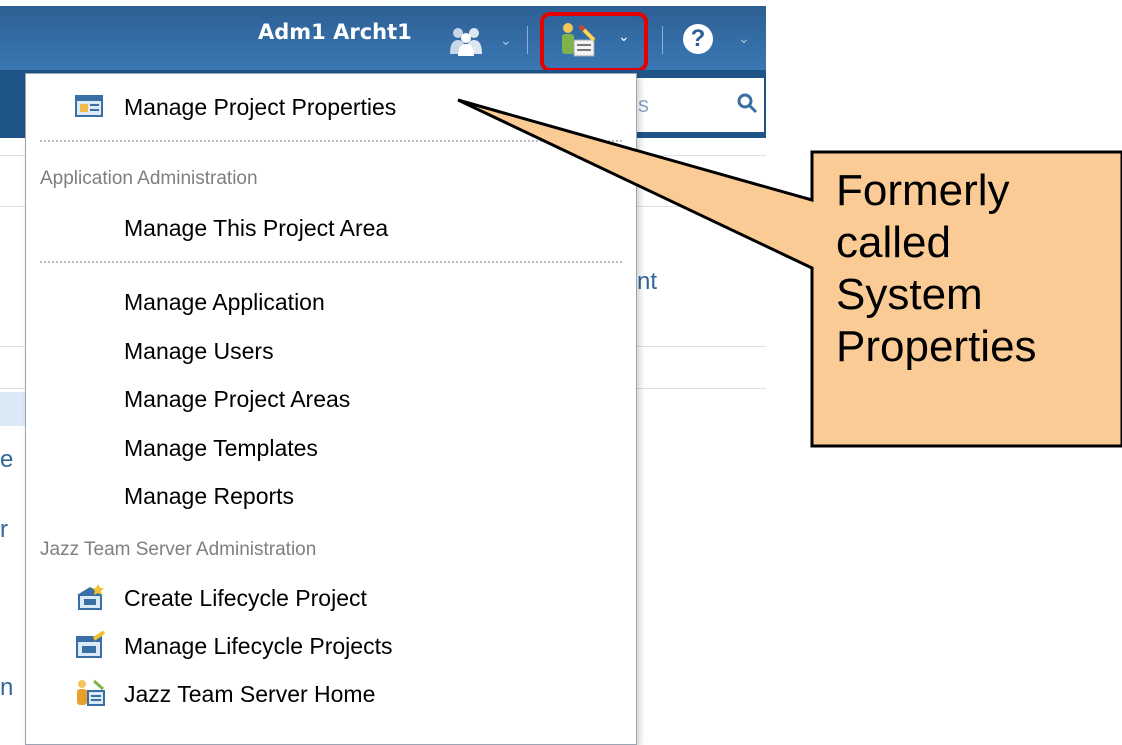 Image resolution: width=1122 pixels, height=745 pixels. What do you see at coordinates (976, 269) in the screenshot?
I see `callout-text: Formerly called System Properties` at bounding box center [976, 269].